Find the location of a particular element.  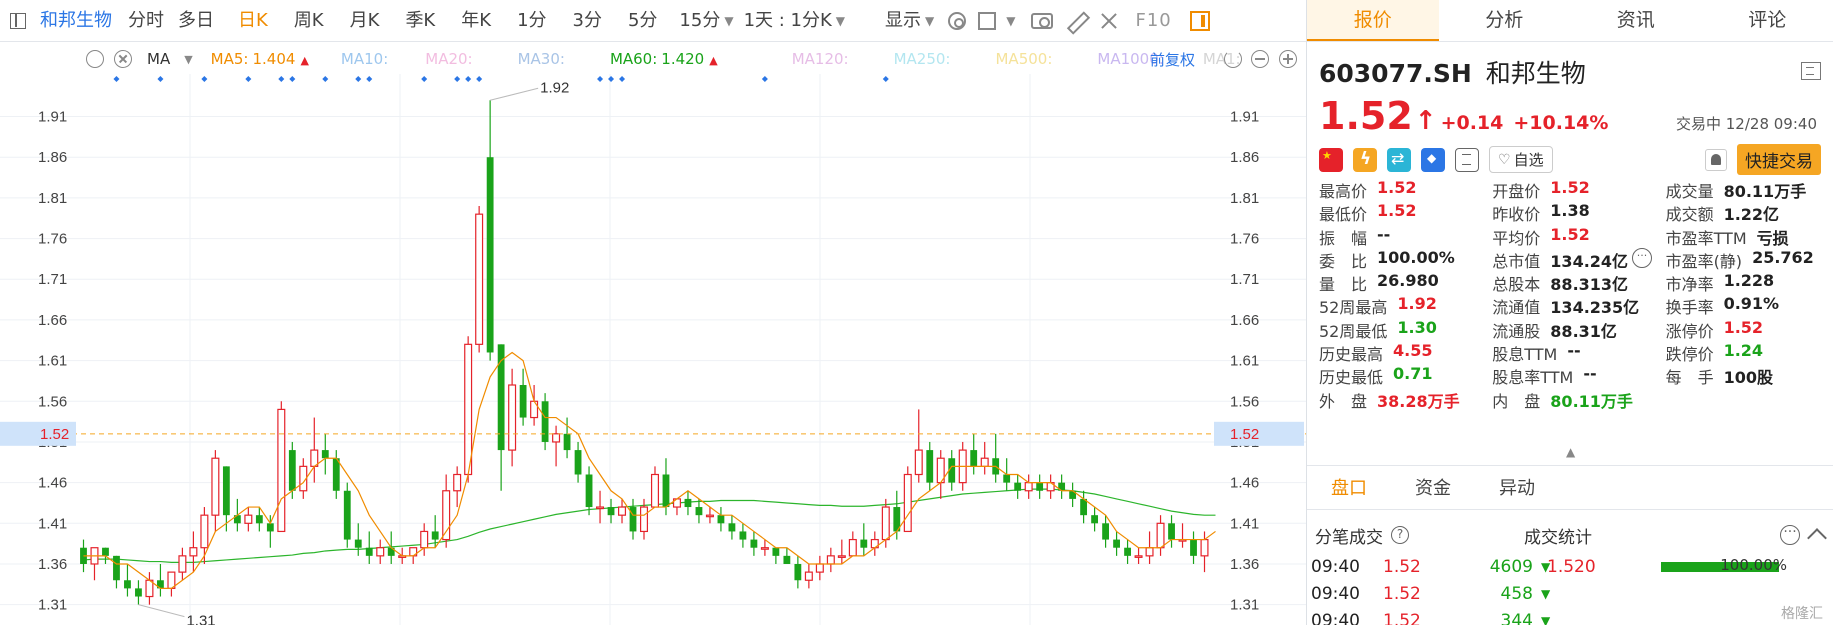

quote-row: 最低价 1.52 昨收价 1.38 成交额 1.22亿 is located at coordinates (1571, 212).